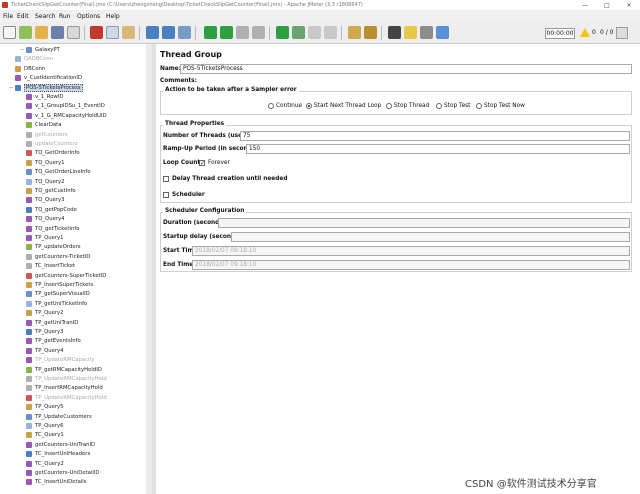  I want to click on forever-checkbox: ✓, so click(202, 163).